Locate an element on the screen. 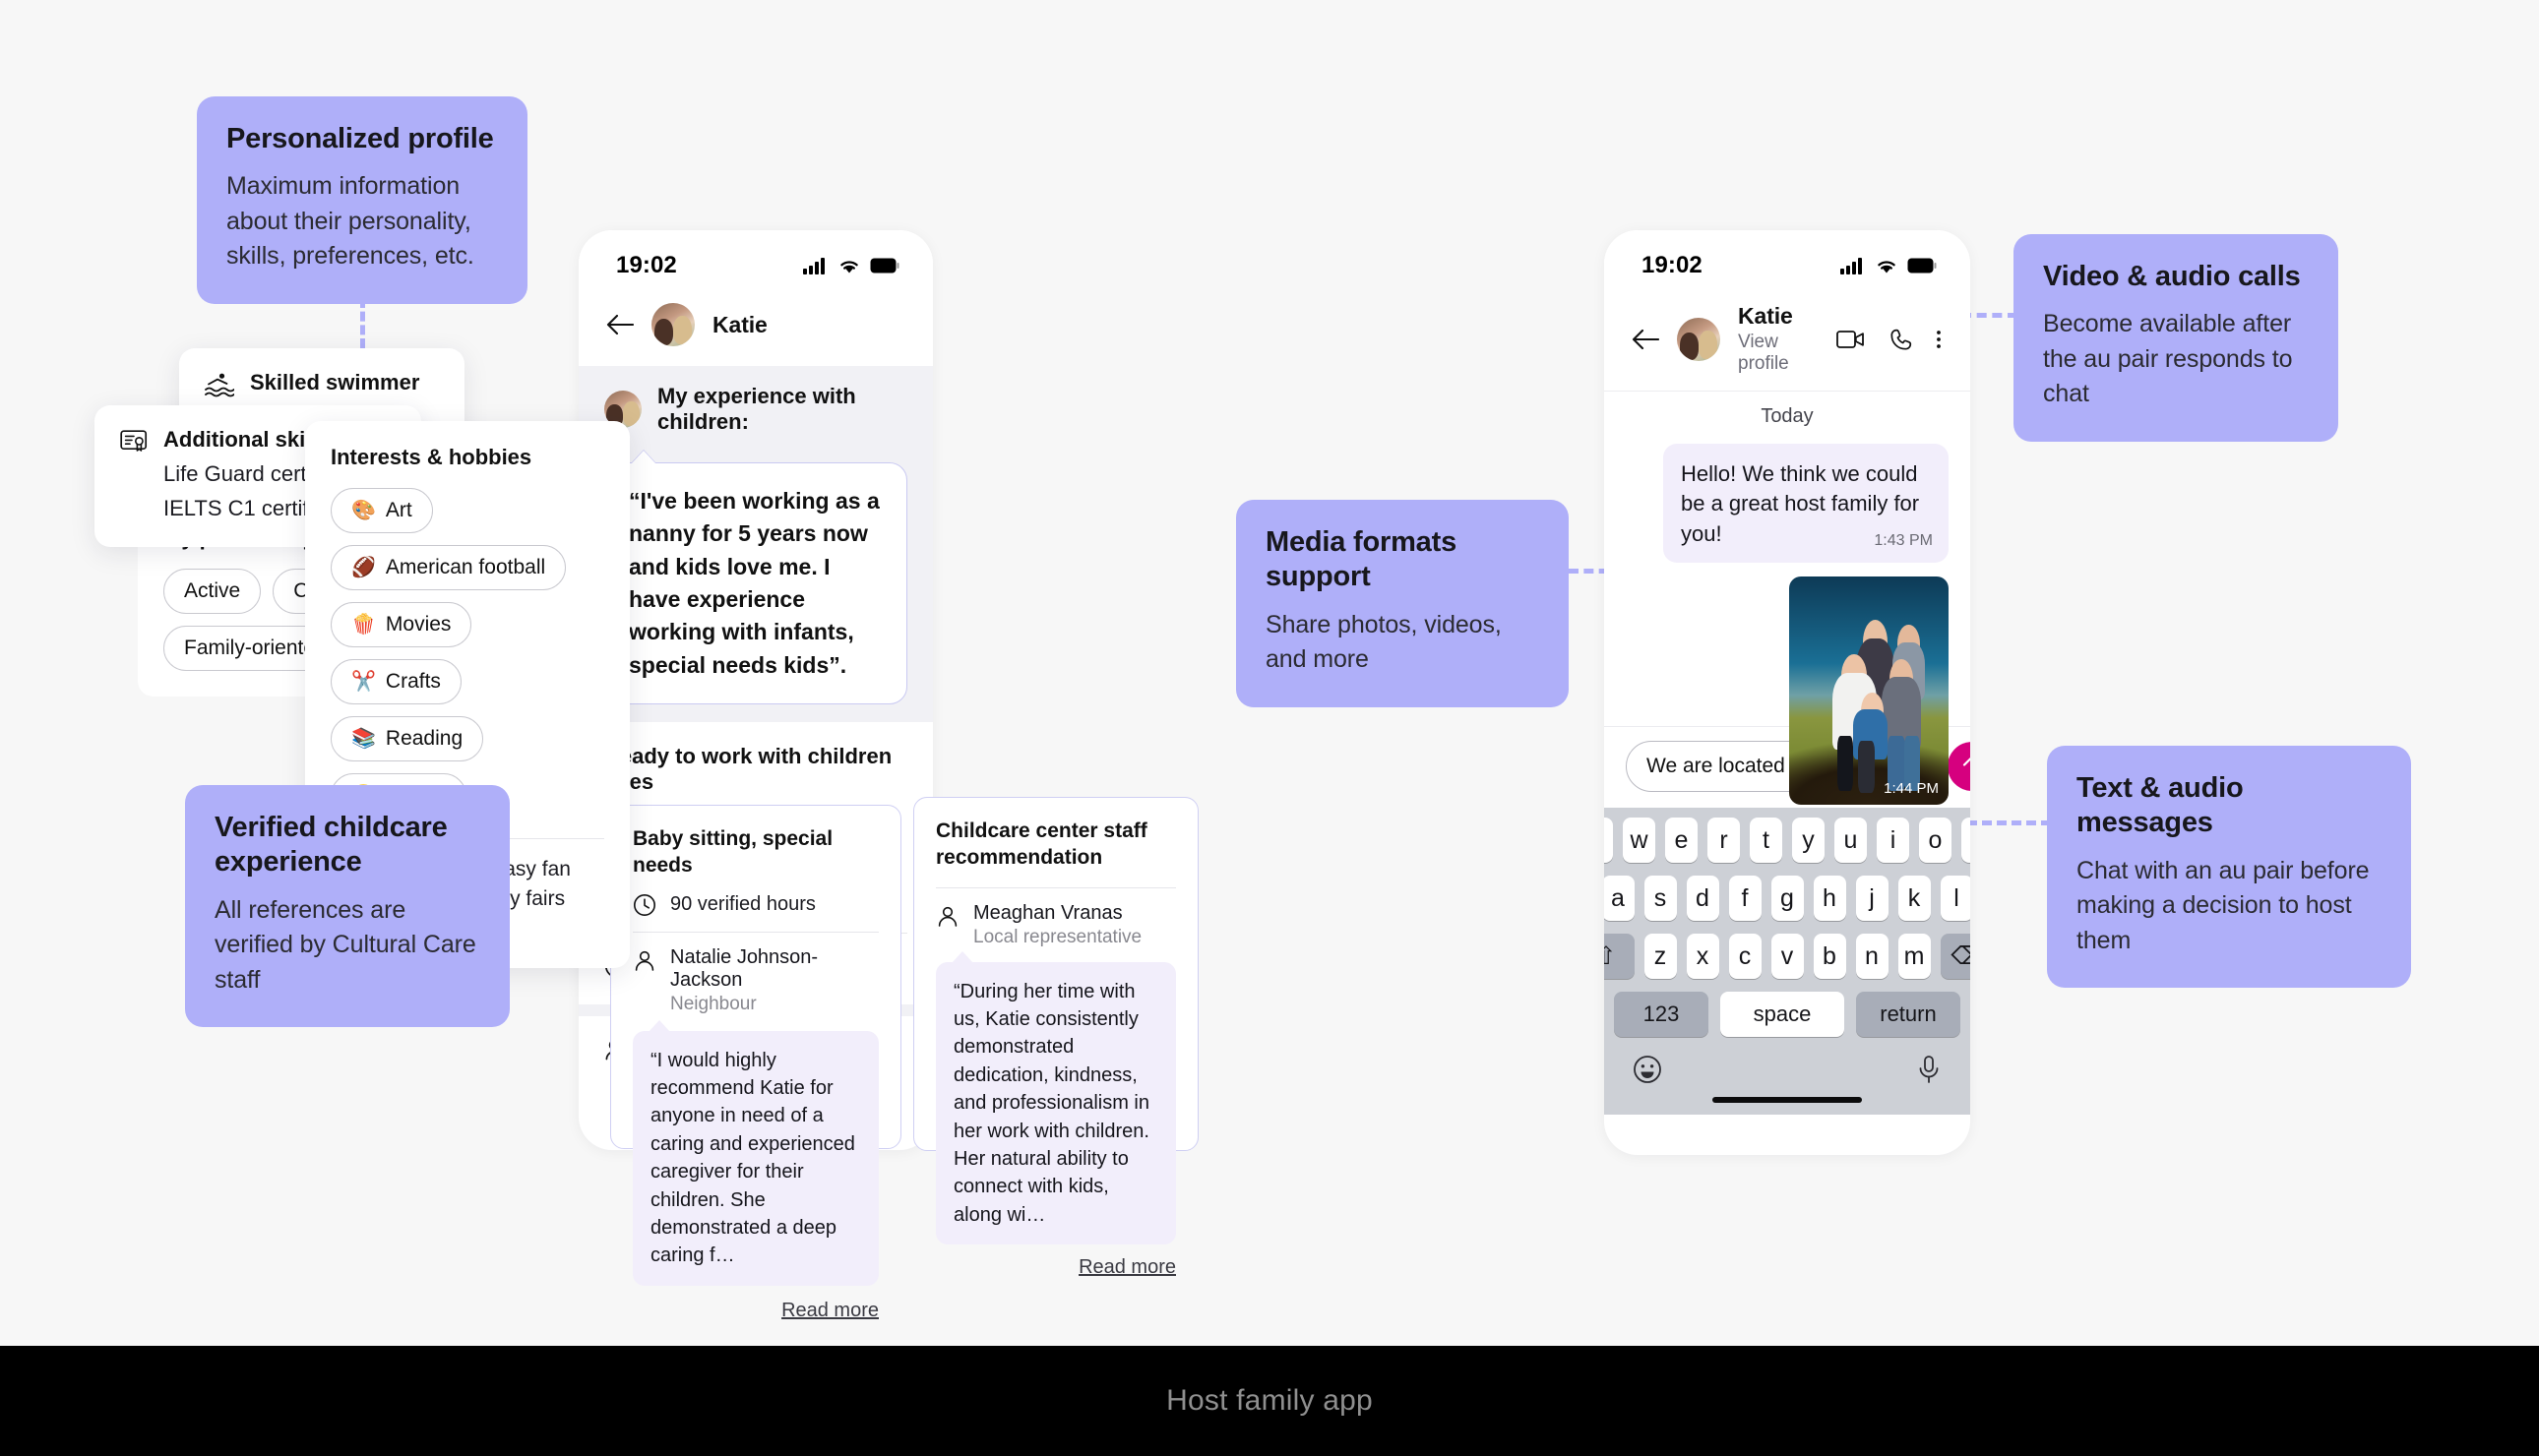 The image size is (2539, 1456). key-j: j is located at coordinates (1872, 898).